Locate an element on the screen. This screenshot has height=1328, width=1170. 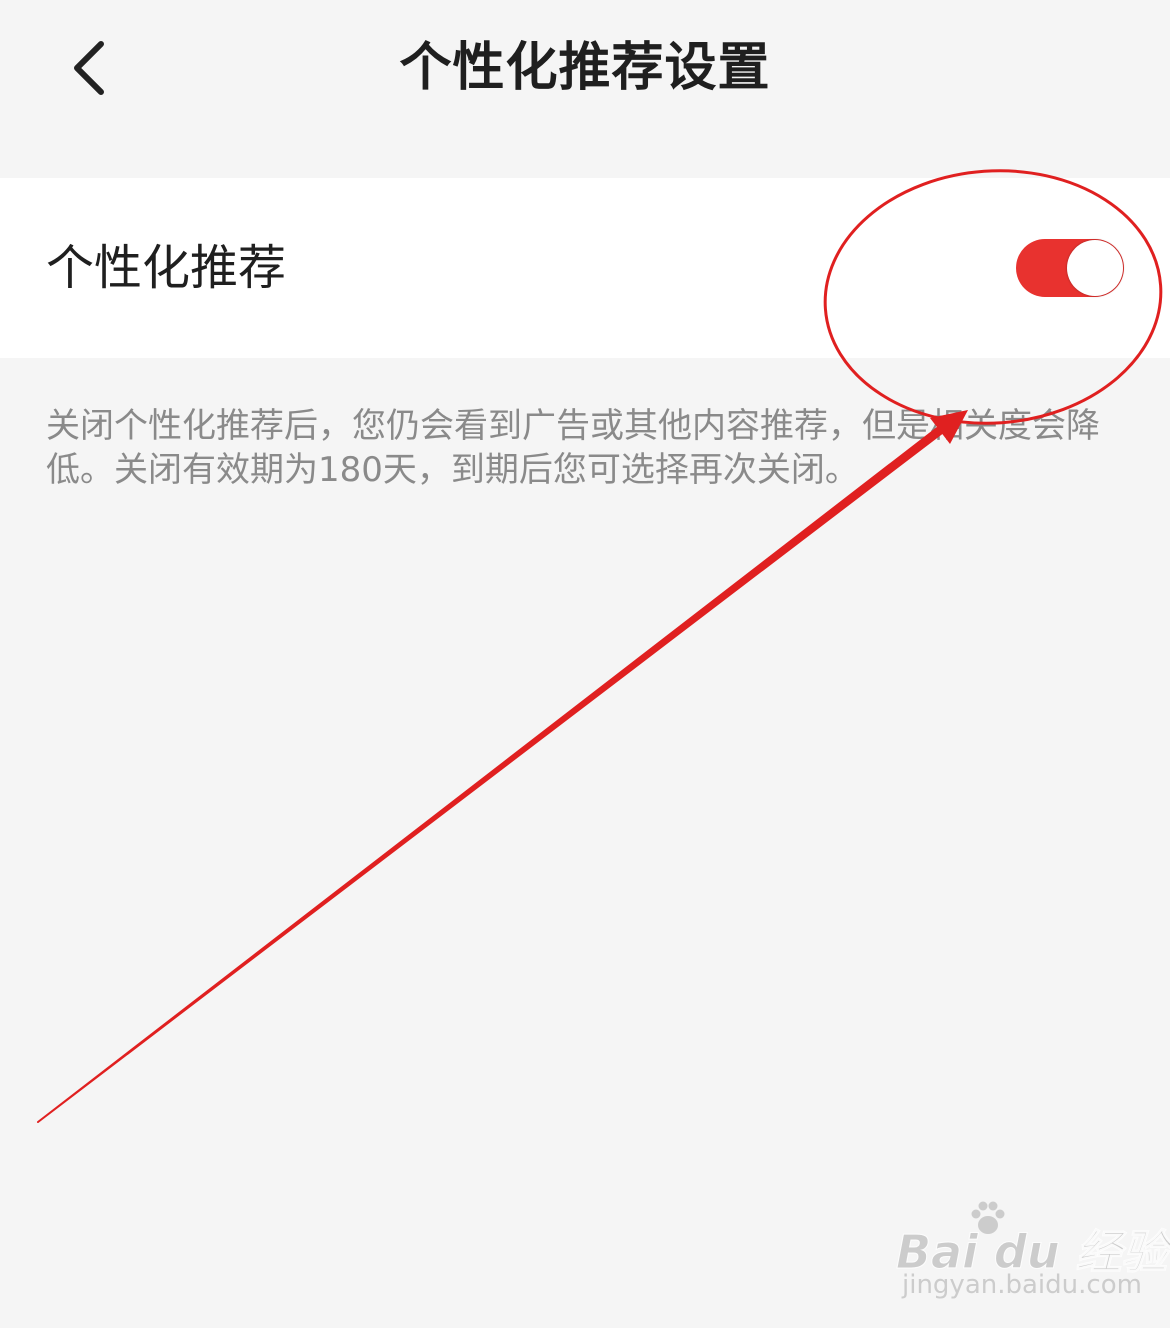
page-title: 个性化推荐设置 is located at coordinates (585, 68).